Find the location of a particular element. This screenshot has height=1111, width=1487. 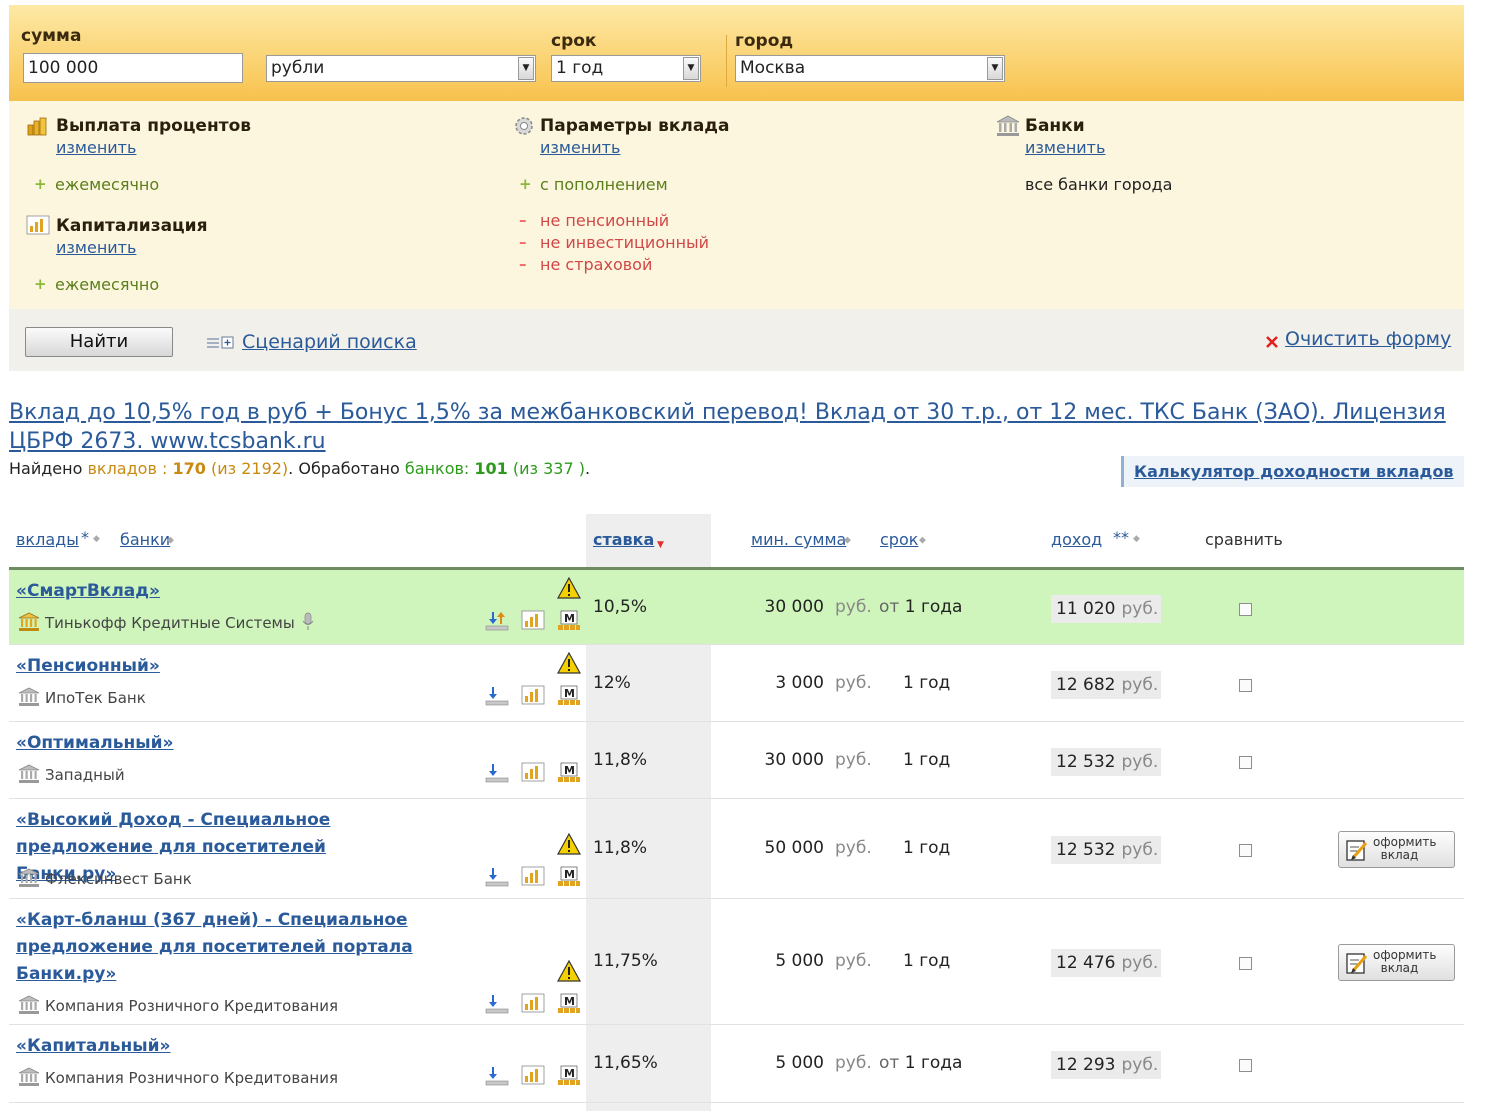

income-value: 11 020 руб. is located at coordinates (1106, 609).